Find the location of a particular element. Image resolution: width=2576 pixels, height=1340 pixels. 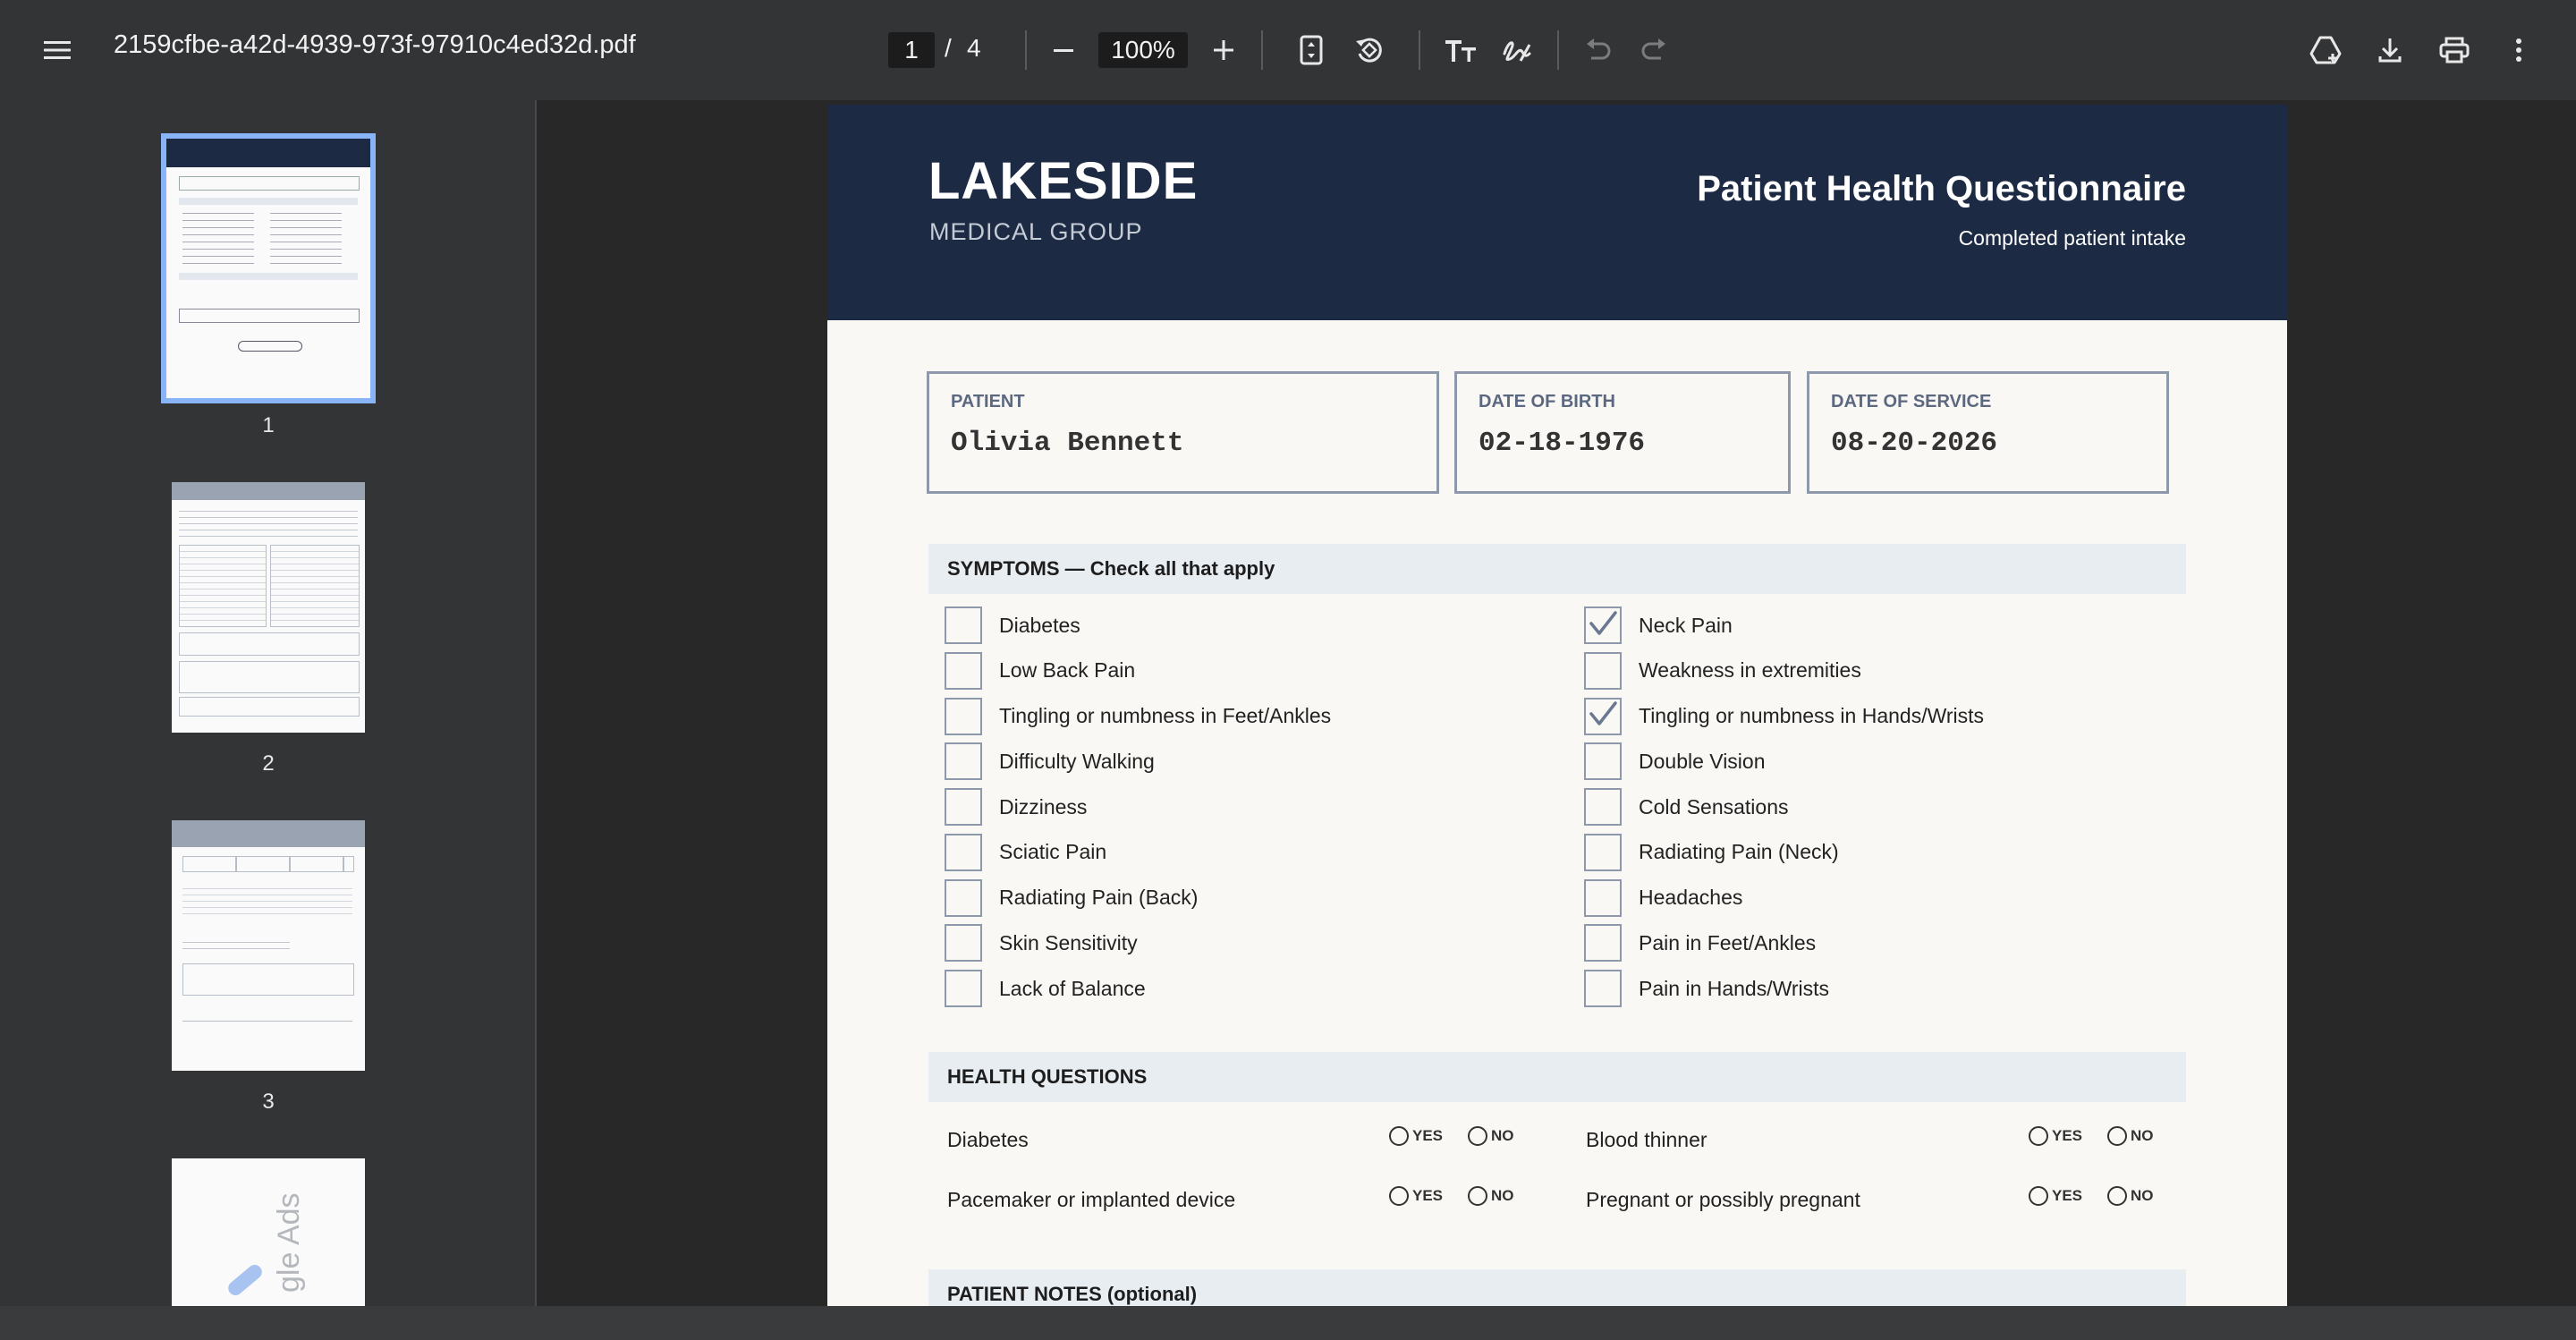

patient-value: Olivia Bennett is located at coordinates (1067, 443).